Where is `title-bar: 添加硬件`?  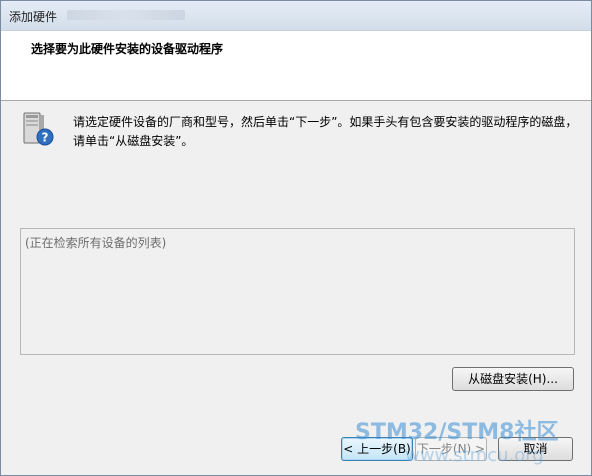 title-bar: 添加硬件 is located at coordinates (296, 16).